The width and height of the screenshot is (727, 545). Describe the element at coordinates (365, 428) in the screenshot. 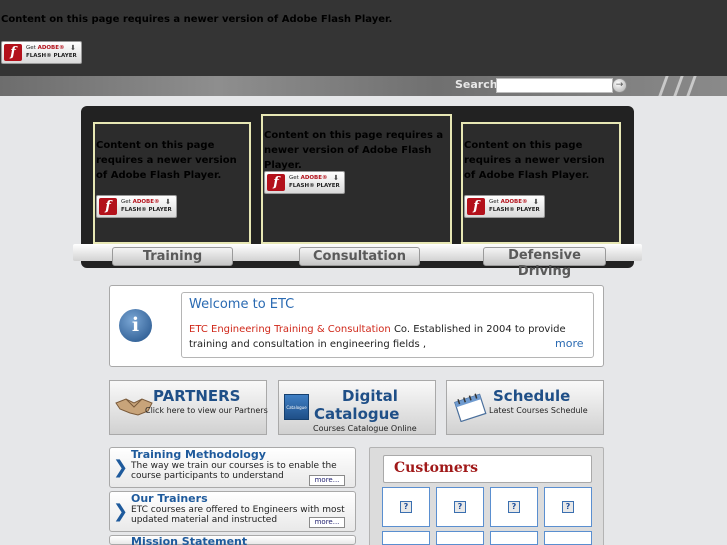

I see `catalogue-subtitle: Courses Catalogue Online` at that location.